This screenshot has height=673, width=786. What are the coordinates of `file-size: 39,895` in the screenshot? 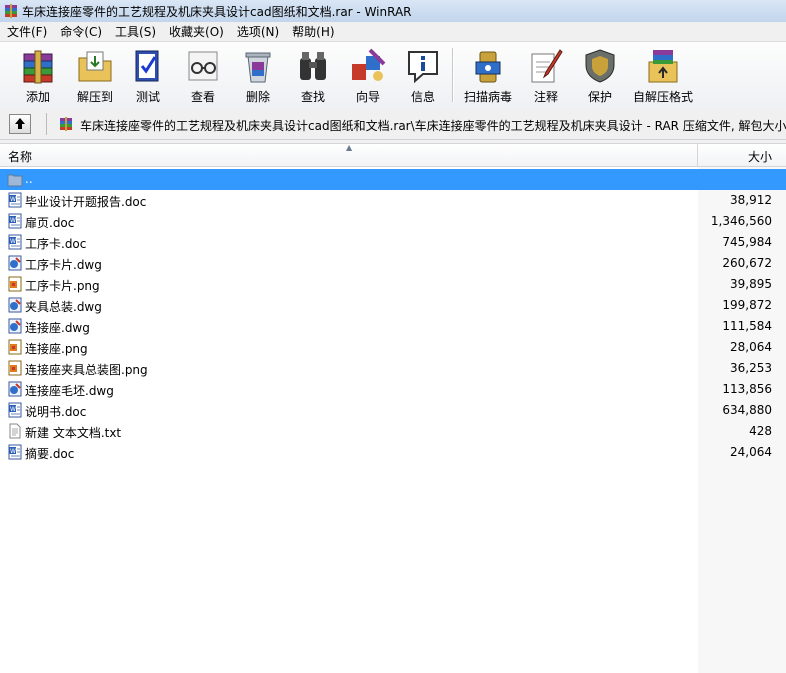 It's located at (751, 284).